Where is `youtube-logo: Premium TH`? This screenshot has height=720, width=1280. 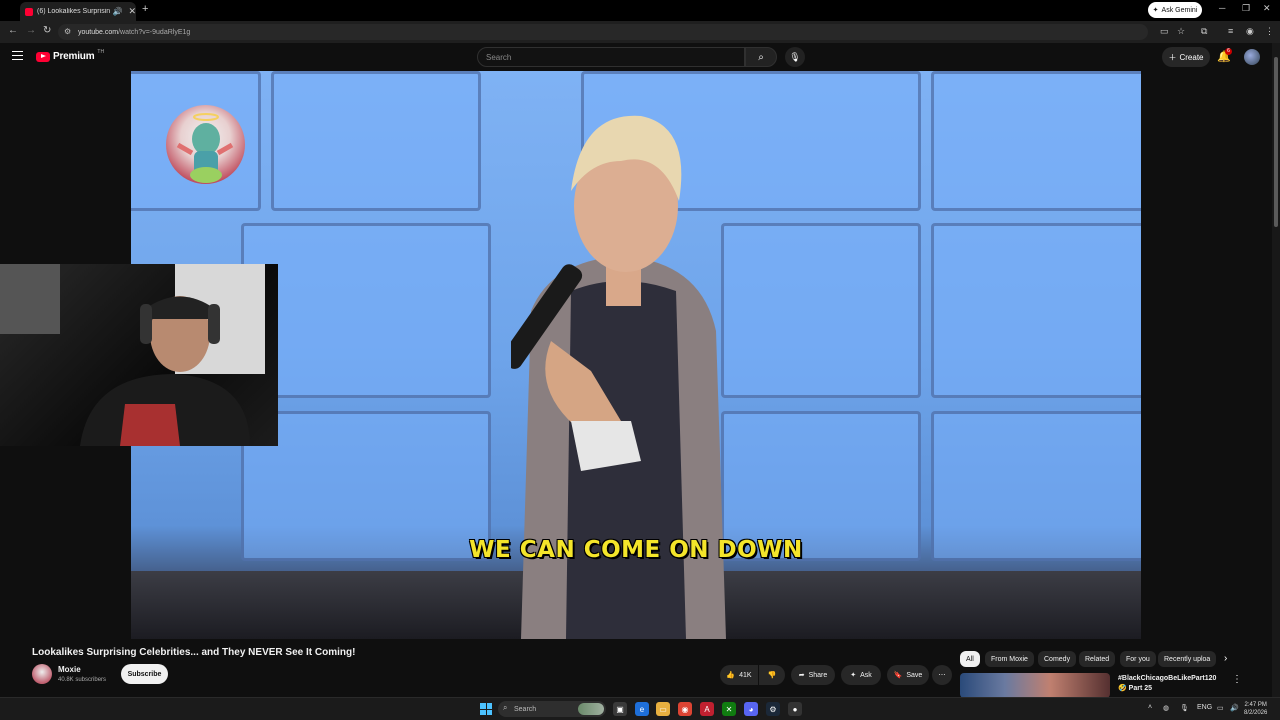 youtube-logo: Premium TH is located at coordinates (70, 55).